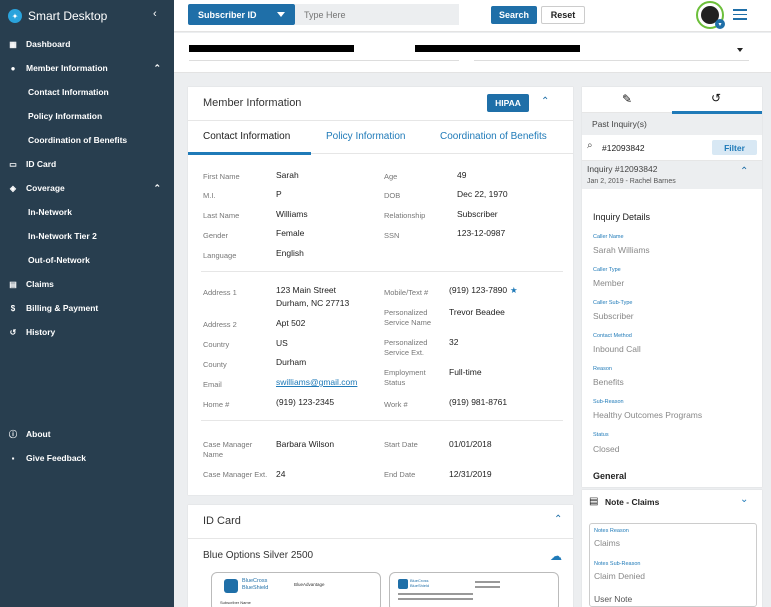  Describe the element at coordinates (606, 449) in the screenshot. I see `status-value: Closed` at that location.